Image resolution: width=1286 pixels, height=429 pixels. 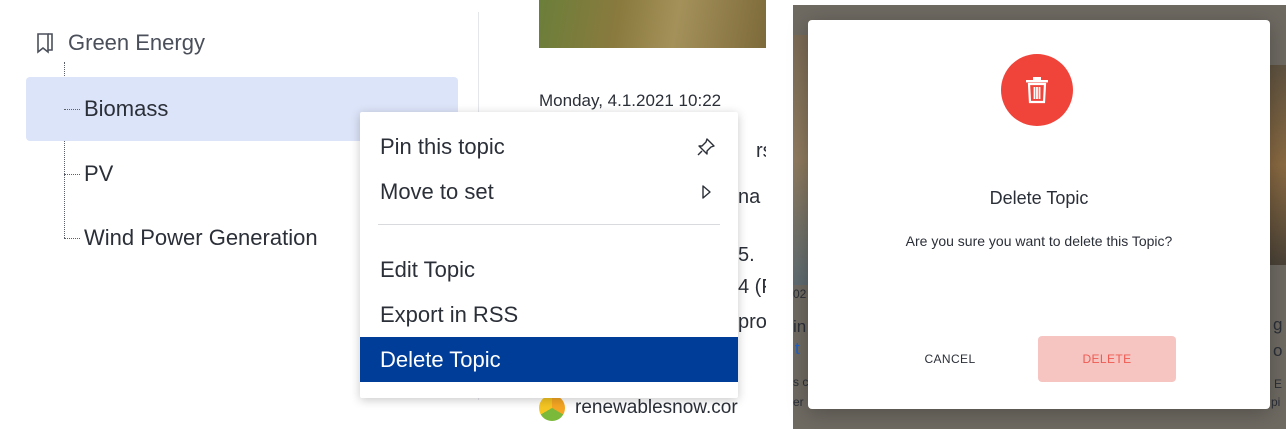 I want to click on tree-item-label: PV, so click(x=99, y=173).